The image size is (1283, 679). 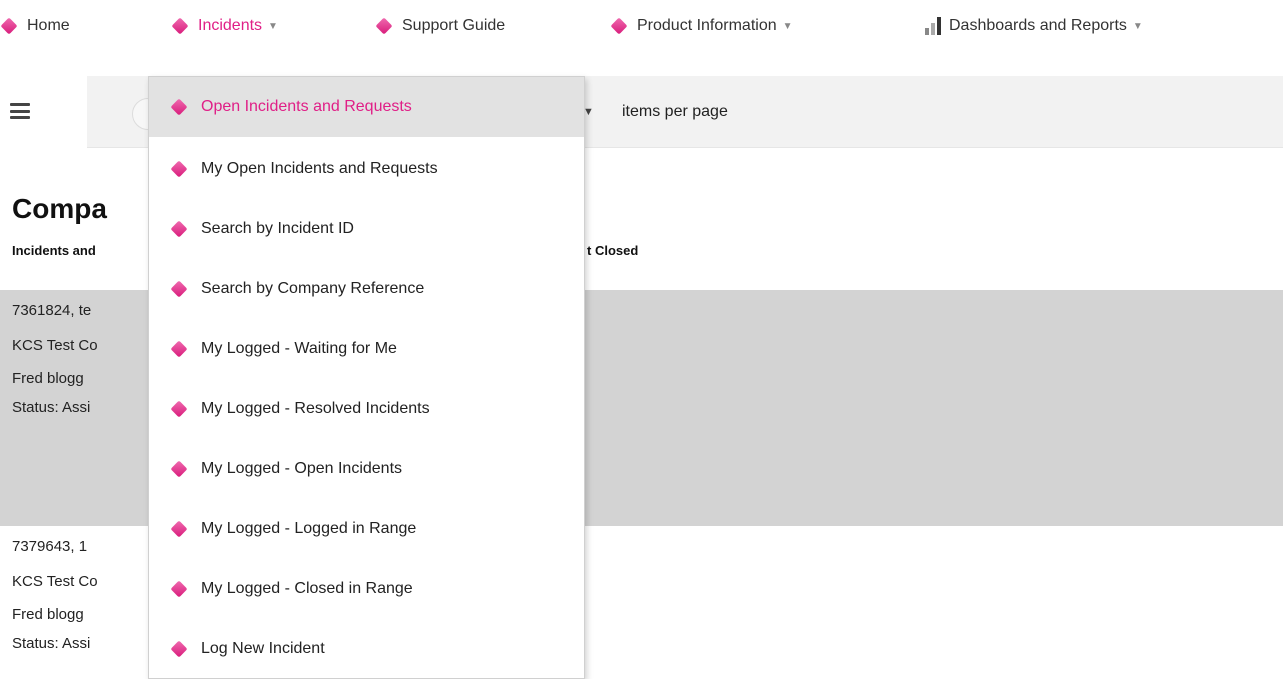 I want to click on menu-item-label: My Logged - Resolved Incidents, so click(x=315, y=408).